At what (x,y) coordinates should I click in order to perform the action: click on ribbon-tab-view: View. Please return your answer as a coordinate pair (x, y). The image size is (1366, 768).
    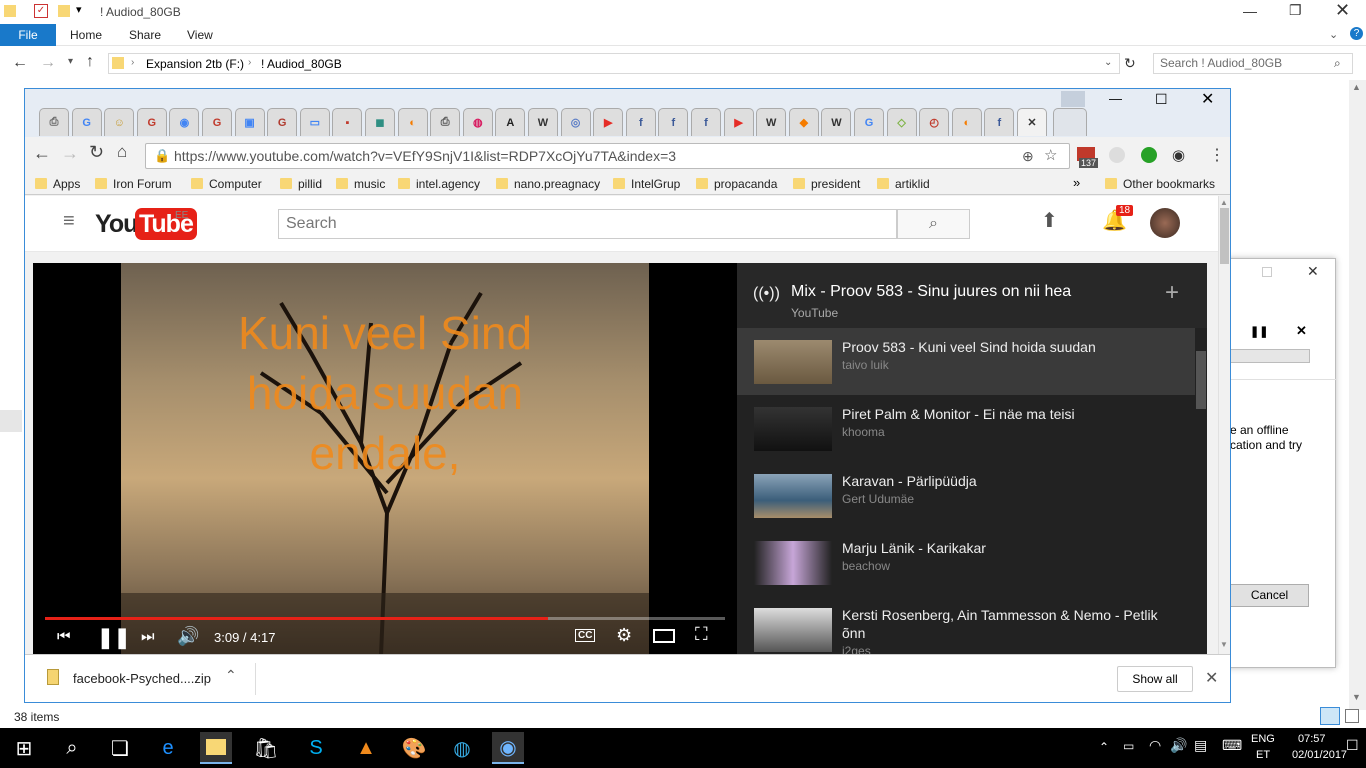
    Looking at the image, I should click on (200, 35).